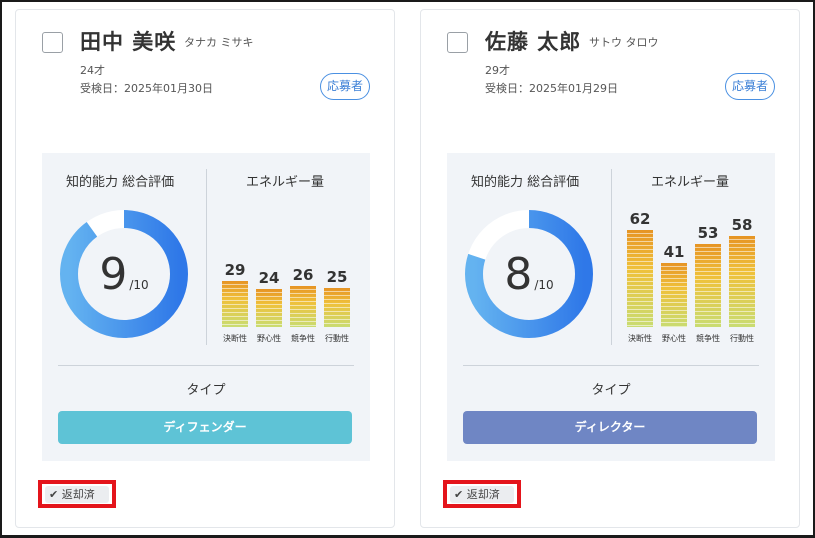  Describe the element at coordinates (289, 283) in the screenshot. I see `energy-bar-chart: 29 決断性 24 野心性 26 競争性 25 行動性` at that location.